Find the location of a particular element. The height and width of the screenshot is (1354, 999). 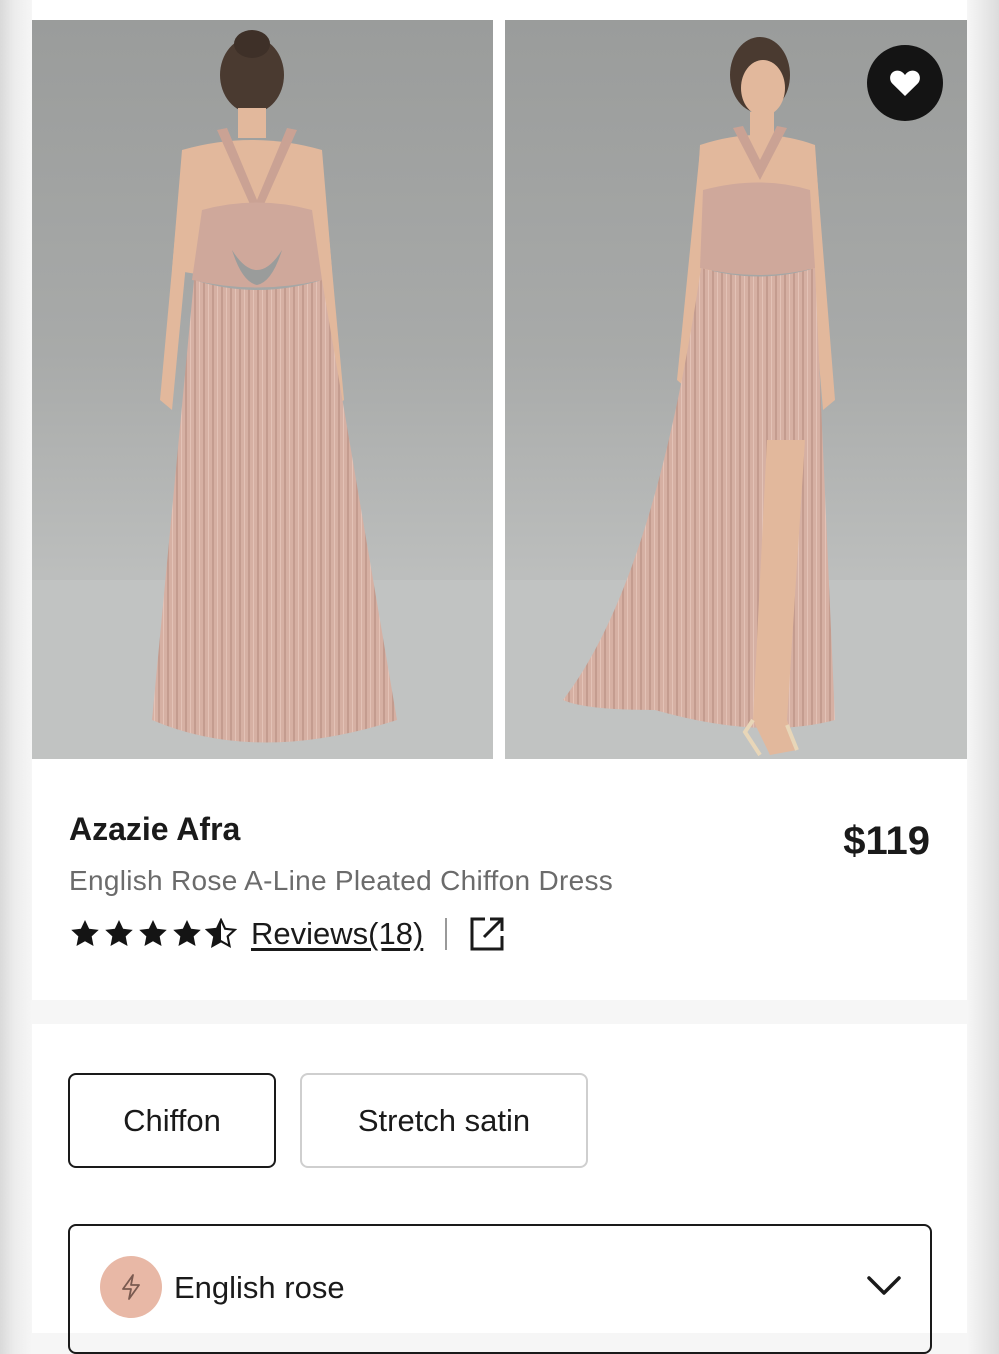

top-strip is located at coordinates (499, 10).